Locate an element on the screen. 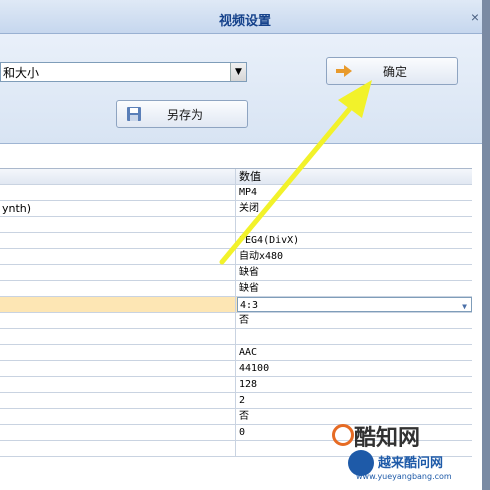 This screenshot has width=490, height=490. preset-combobox-value: 和大小 is located at coordinates (21, 72).